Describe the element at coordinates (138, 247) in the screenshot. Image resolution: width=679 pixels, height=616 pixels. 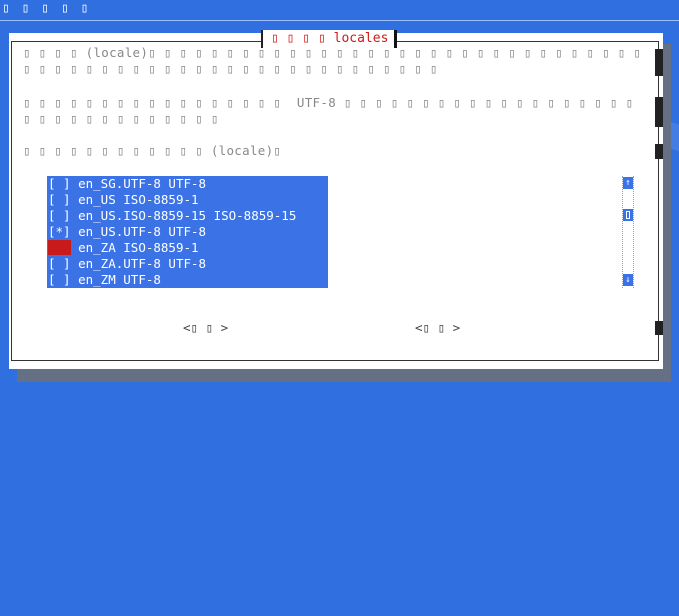
I see `locale-label: en_ZA ISO-8859-1` at that location.